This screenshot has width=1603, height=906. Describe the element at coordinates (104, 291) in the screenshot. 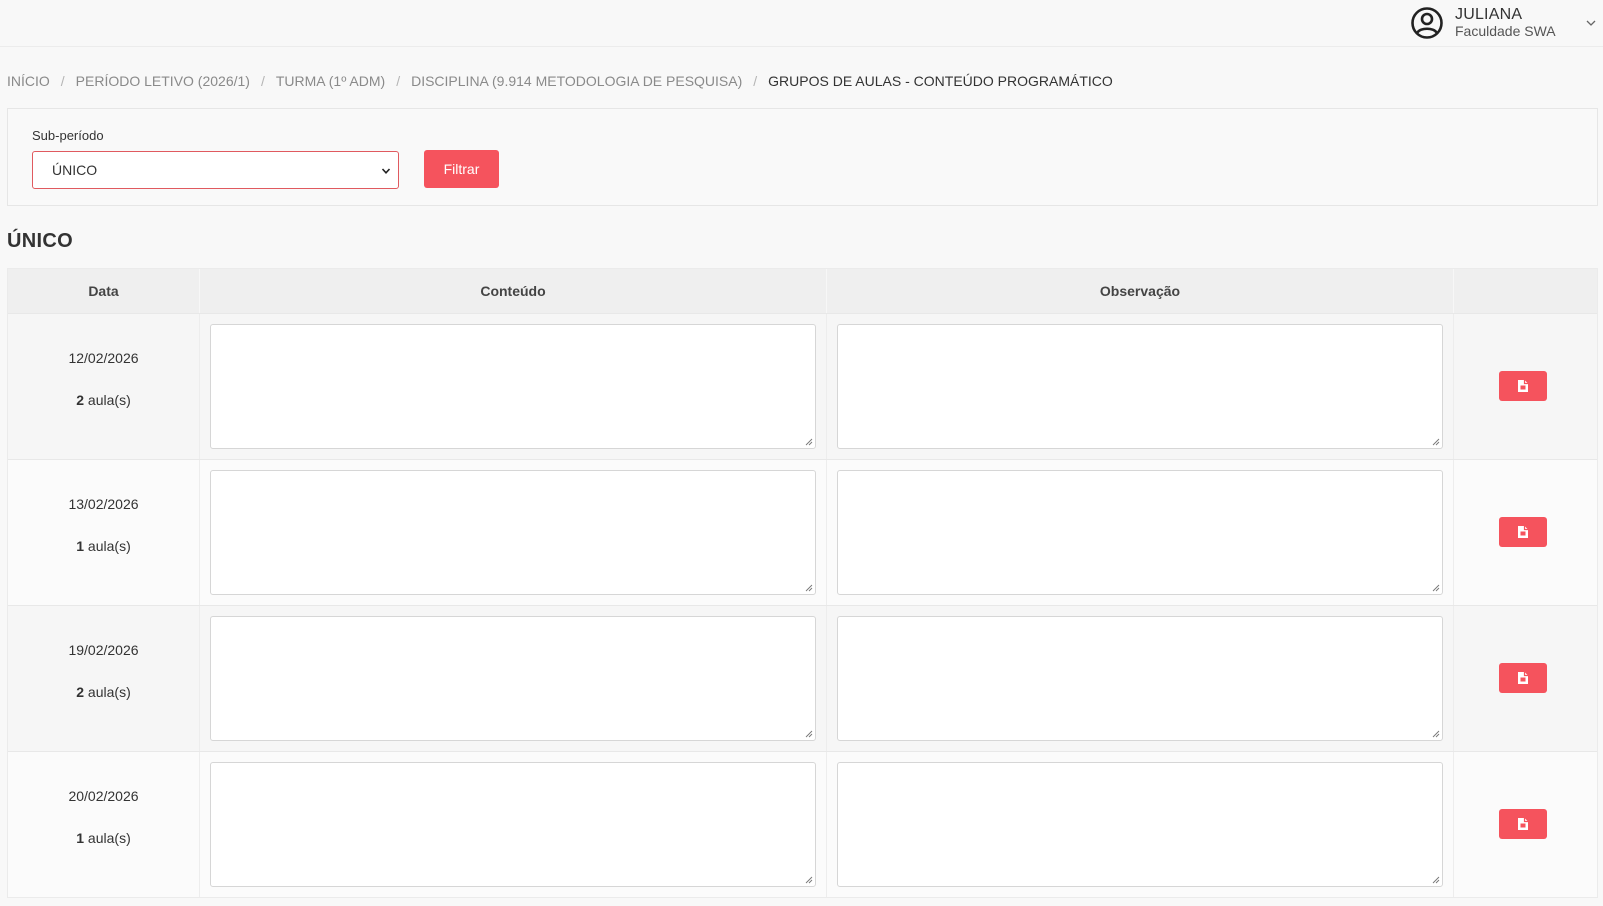

I see `header-date: Data` at that location.